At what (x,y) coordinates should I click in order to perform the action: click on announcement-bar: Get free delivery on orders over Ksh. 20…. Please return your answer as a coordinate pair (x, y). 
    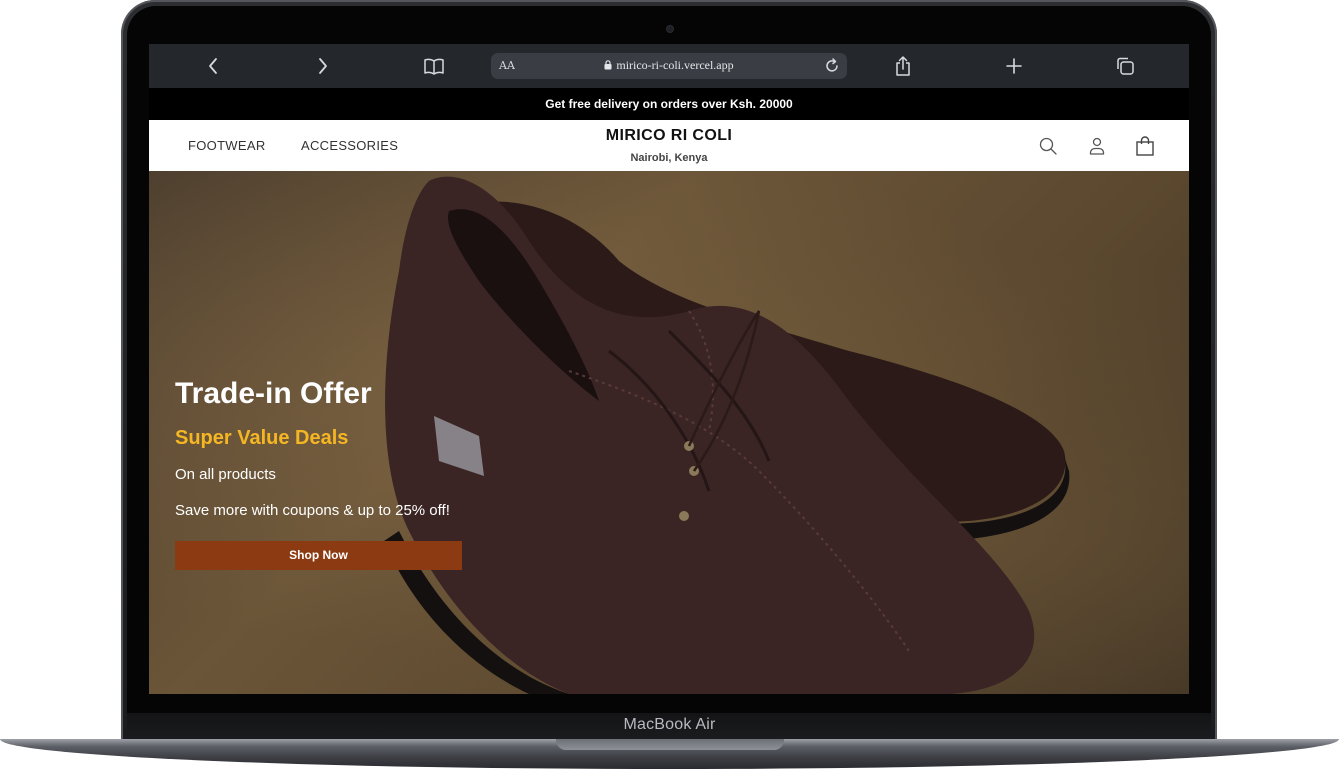
    Looking at the image, I should click on (669, 104).